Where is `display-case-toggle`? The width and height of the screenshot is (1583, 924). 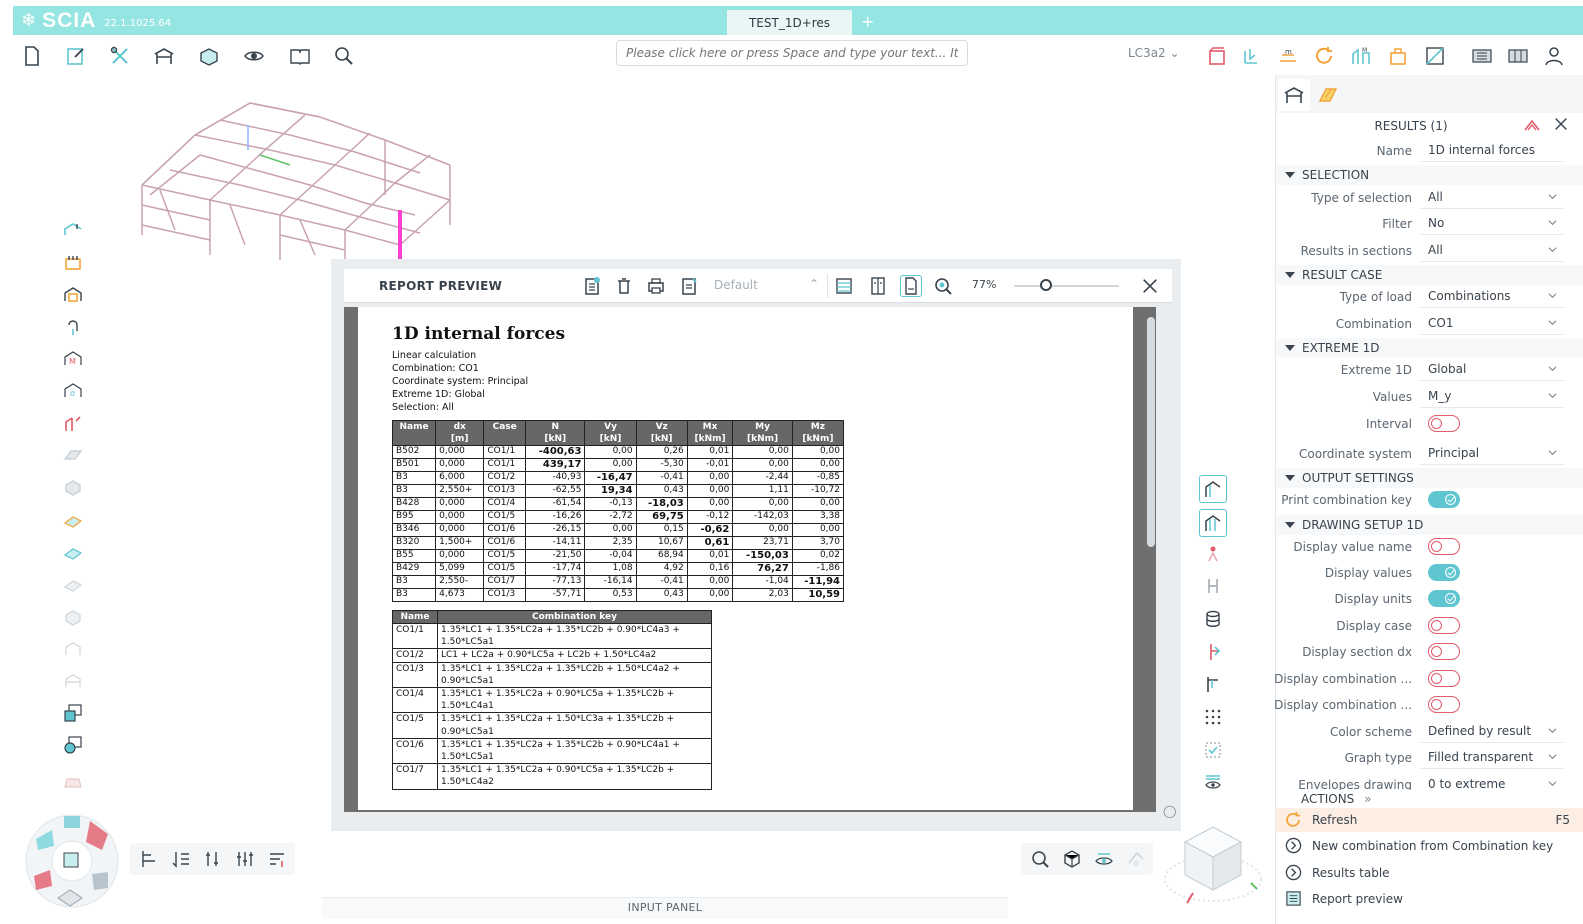
display-case-toggle is located at coordinates (1444, 625).